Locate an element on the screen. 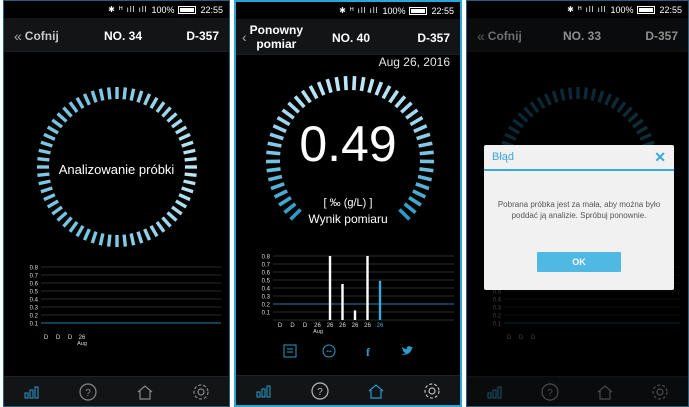 The height and width of the screenshot is (407, 689). facebook-icon: f is located at coordinates (368, 351).